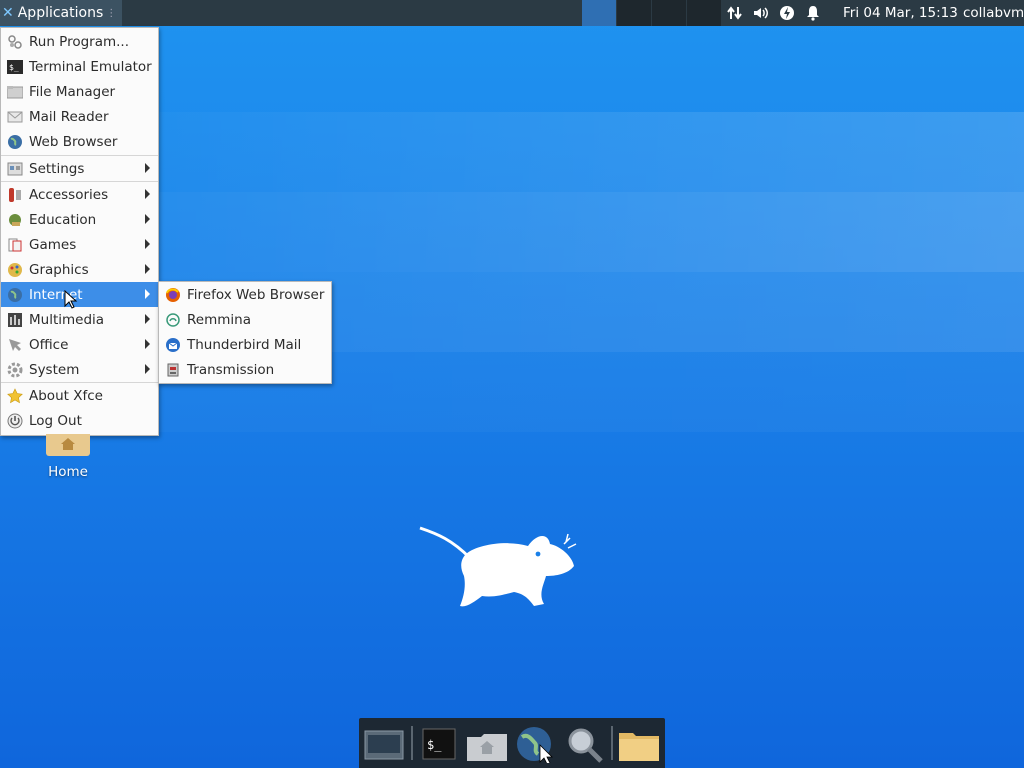  What do you see at coordinates (72, 91) in the screenshot?
I see `menu-item-label: File Manager` at bounding box center [72, 91].